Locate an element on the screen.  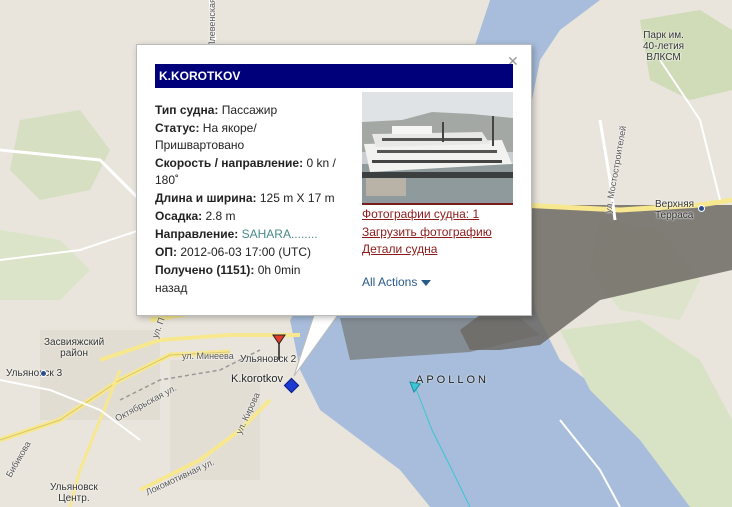
selected-vessel-pin-icon is located at coordinates (279, 349).